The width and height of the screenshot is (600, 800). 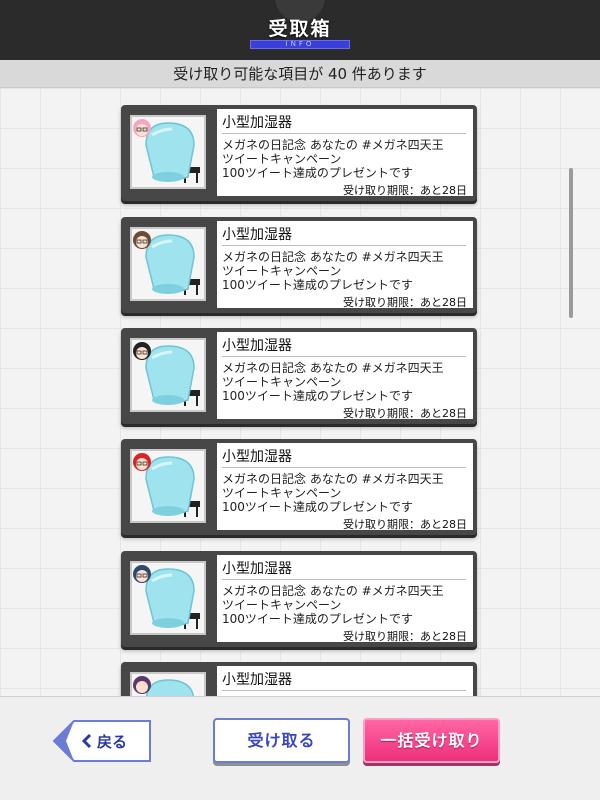 I want to click on screen-subtitle: INFO, so click(x=300, y=44).